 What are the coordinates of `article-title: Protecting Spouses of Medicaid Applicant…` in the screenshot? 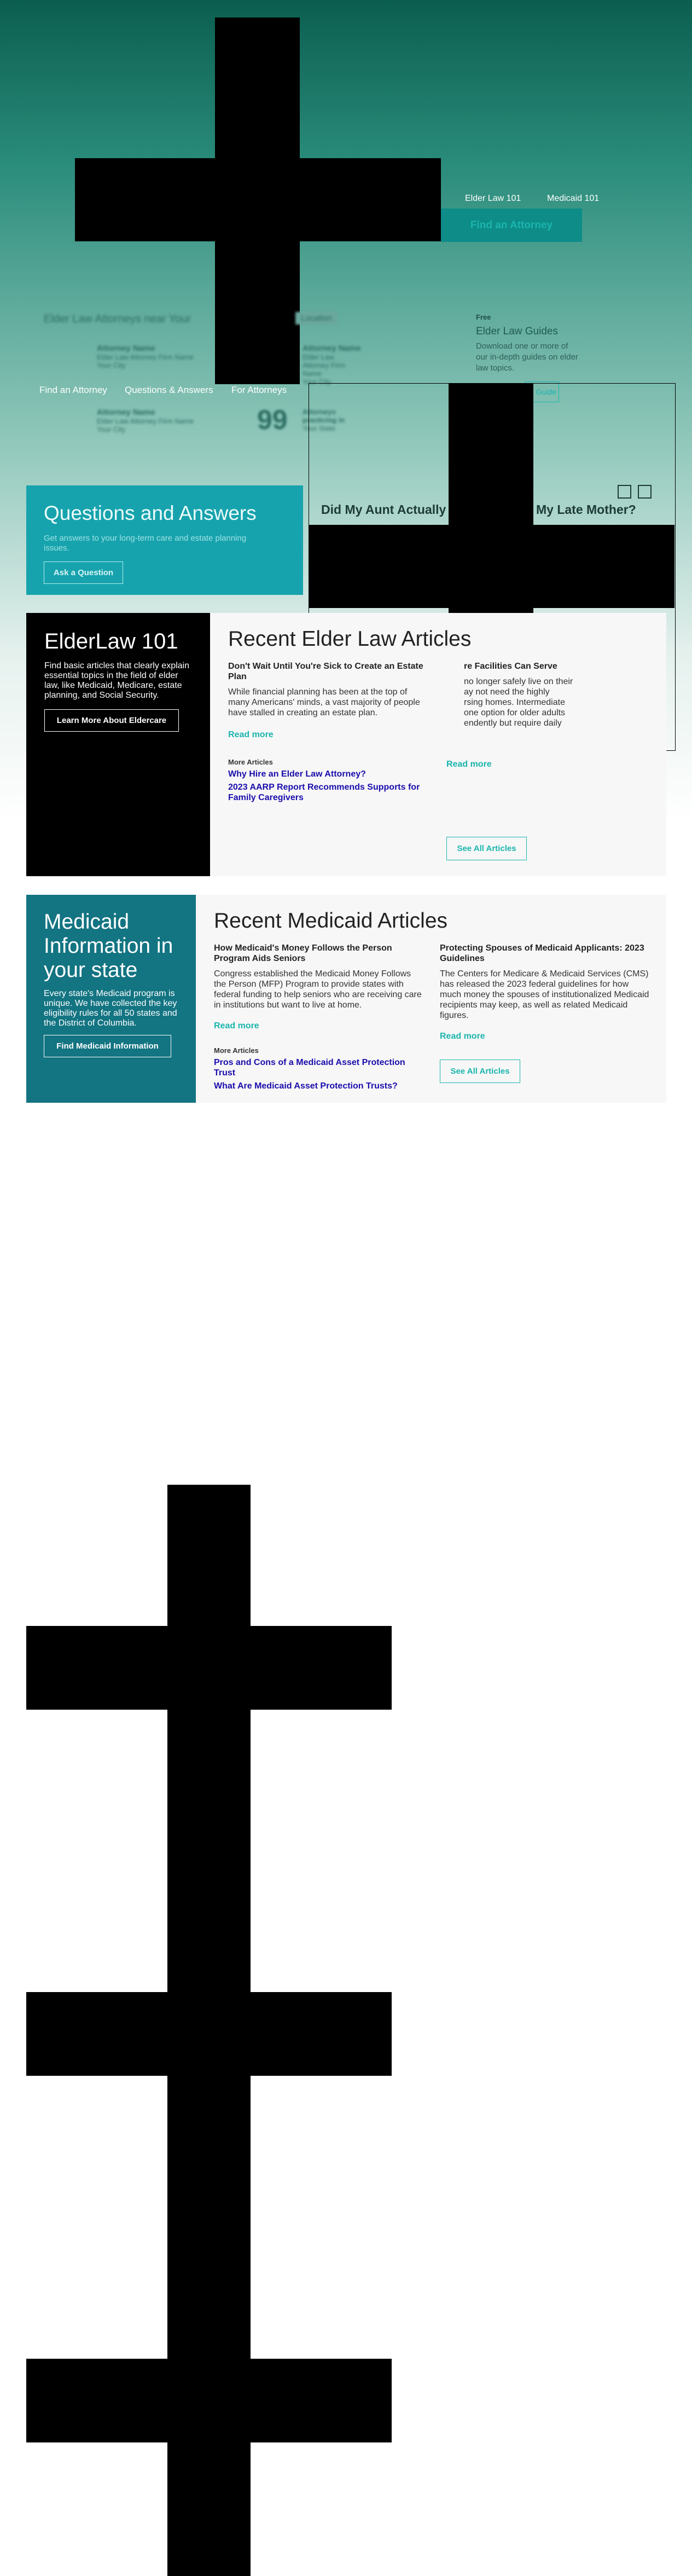 It's located at (545, 953).